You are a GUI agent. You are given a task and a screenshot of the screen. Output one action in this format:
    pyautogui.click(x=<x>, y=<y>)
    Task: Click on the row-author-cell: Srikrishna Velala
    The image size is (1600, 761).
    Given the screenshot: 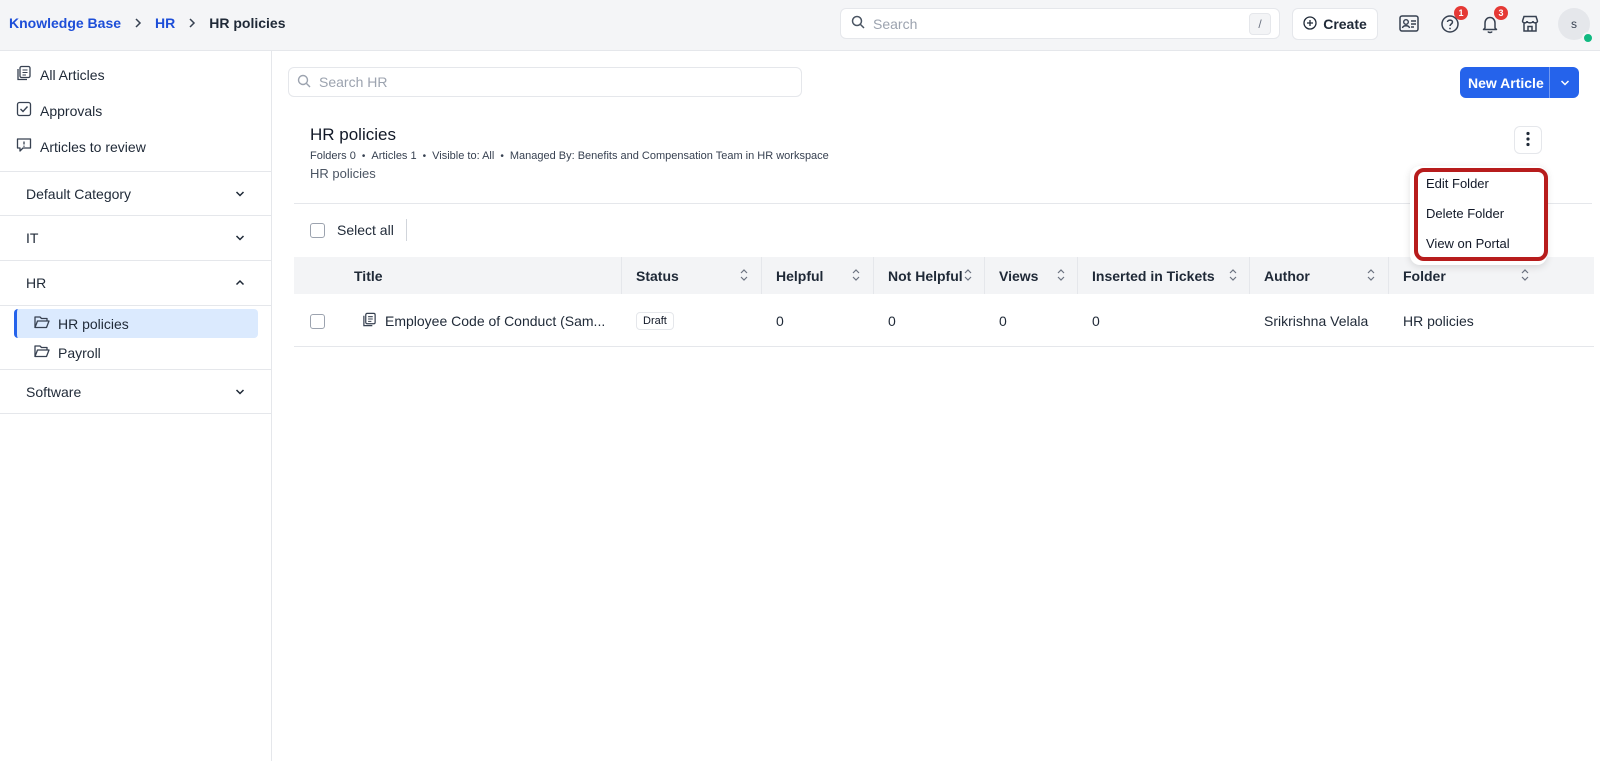 What is the action you would take?
    pyautogui.click(x=1316, y=321)
    